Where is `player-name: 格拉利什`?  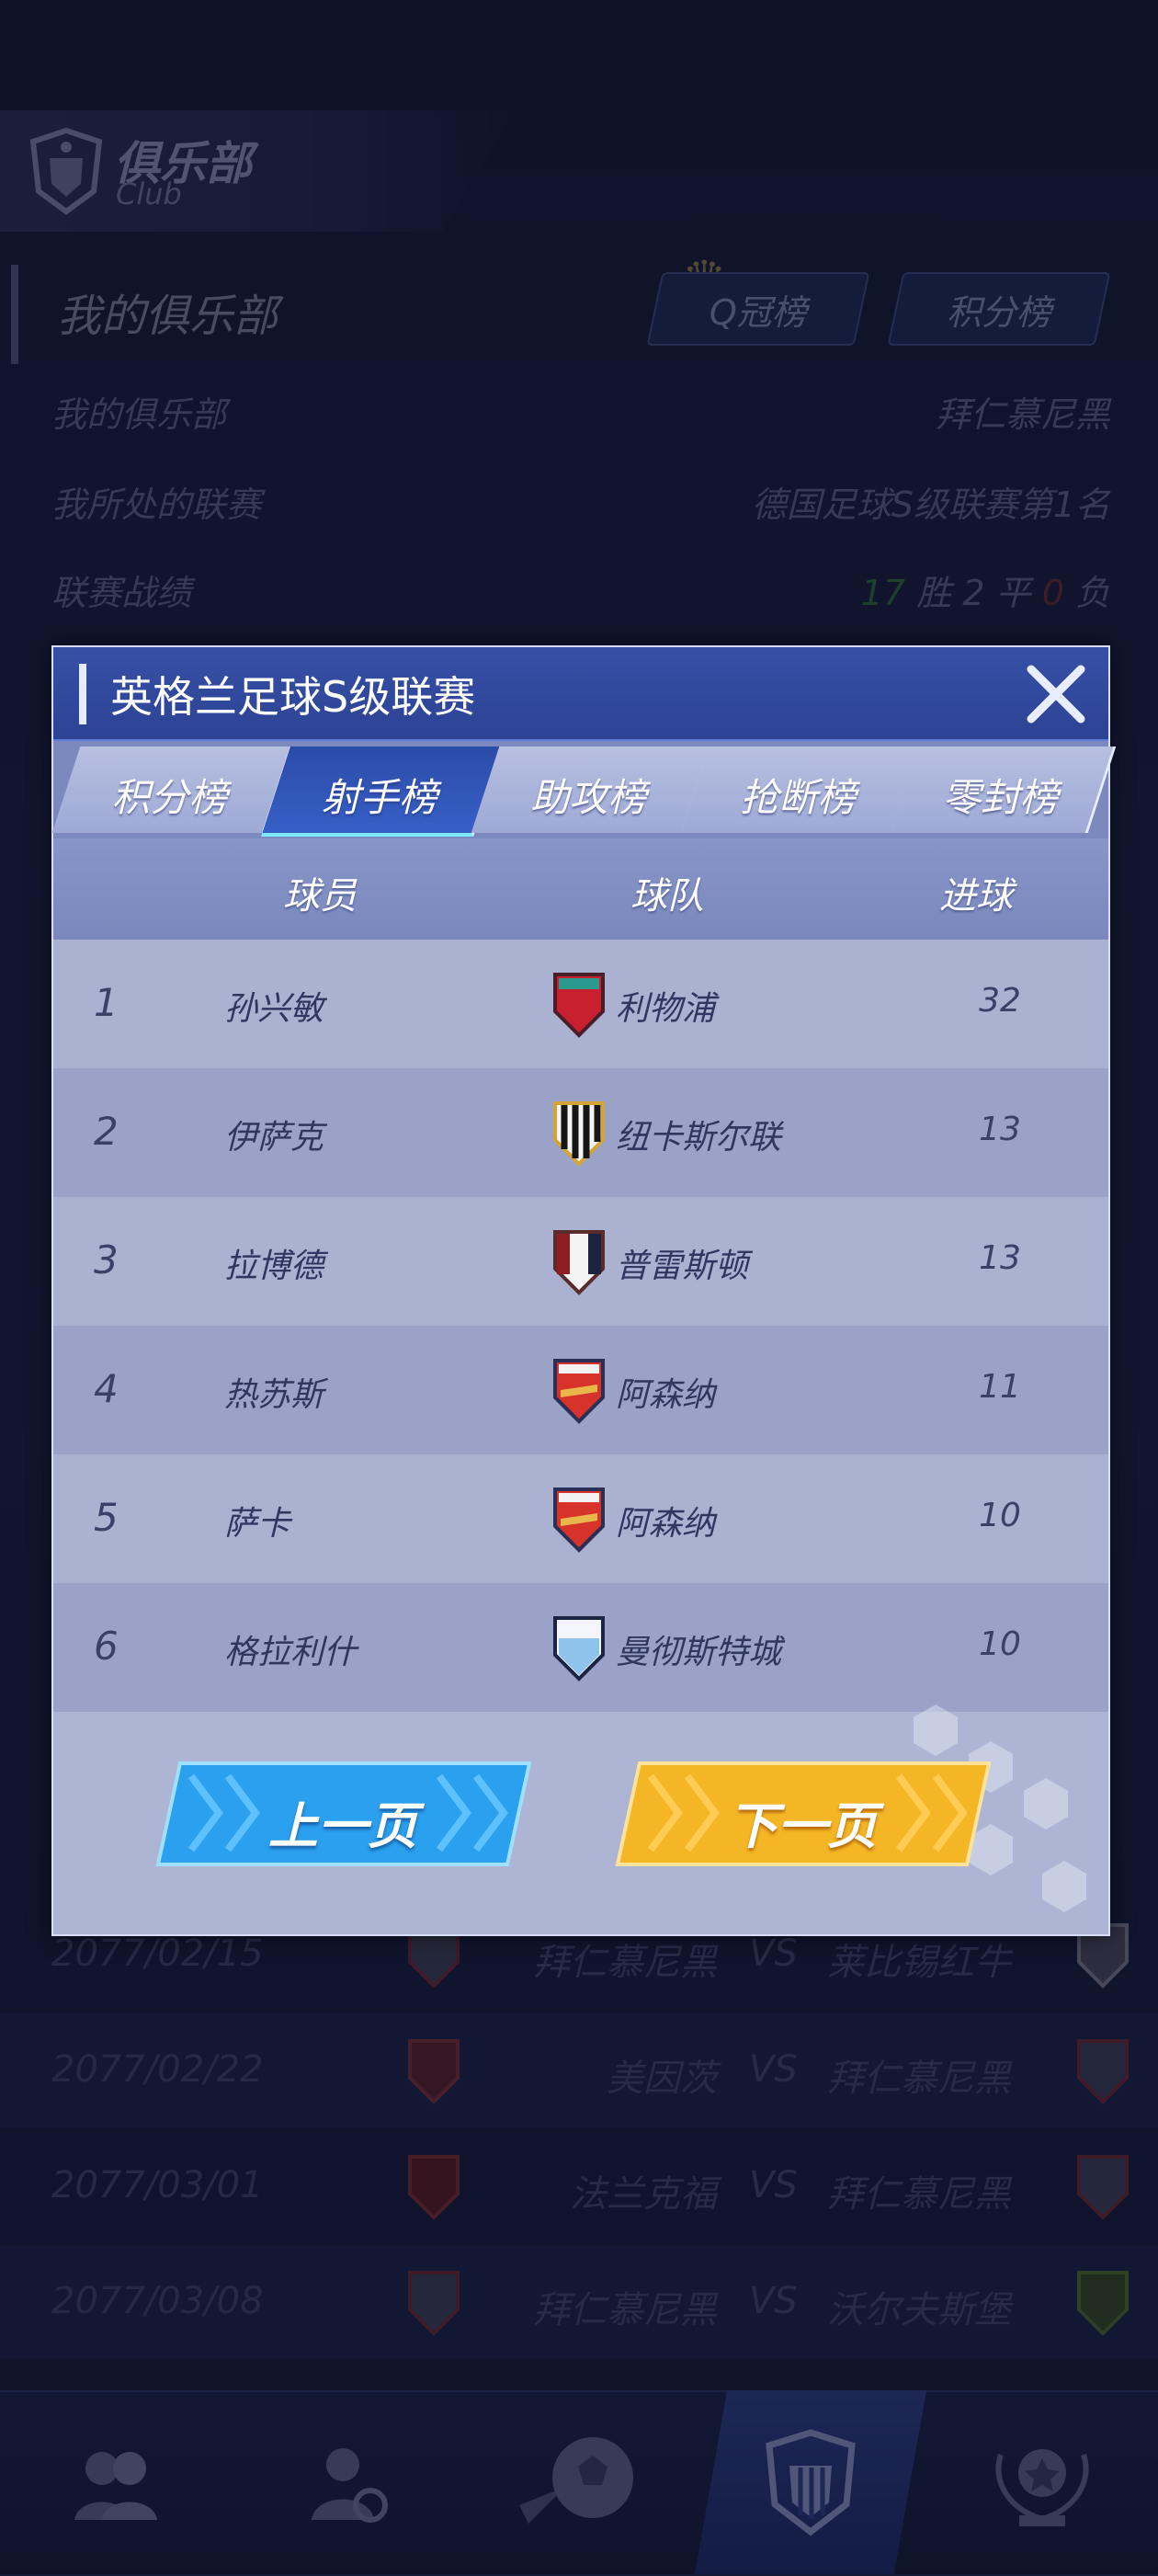
player-name: 格拉利什 is located at coordinates (291, 1652).